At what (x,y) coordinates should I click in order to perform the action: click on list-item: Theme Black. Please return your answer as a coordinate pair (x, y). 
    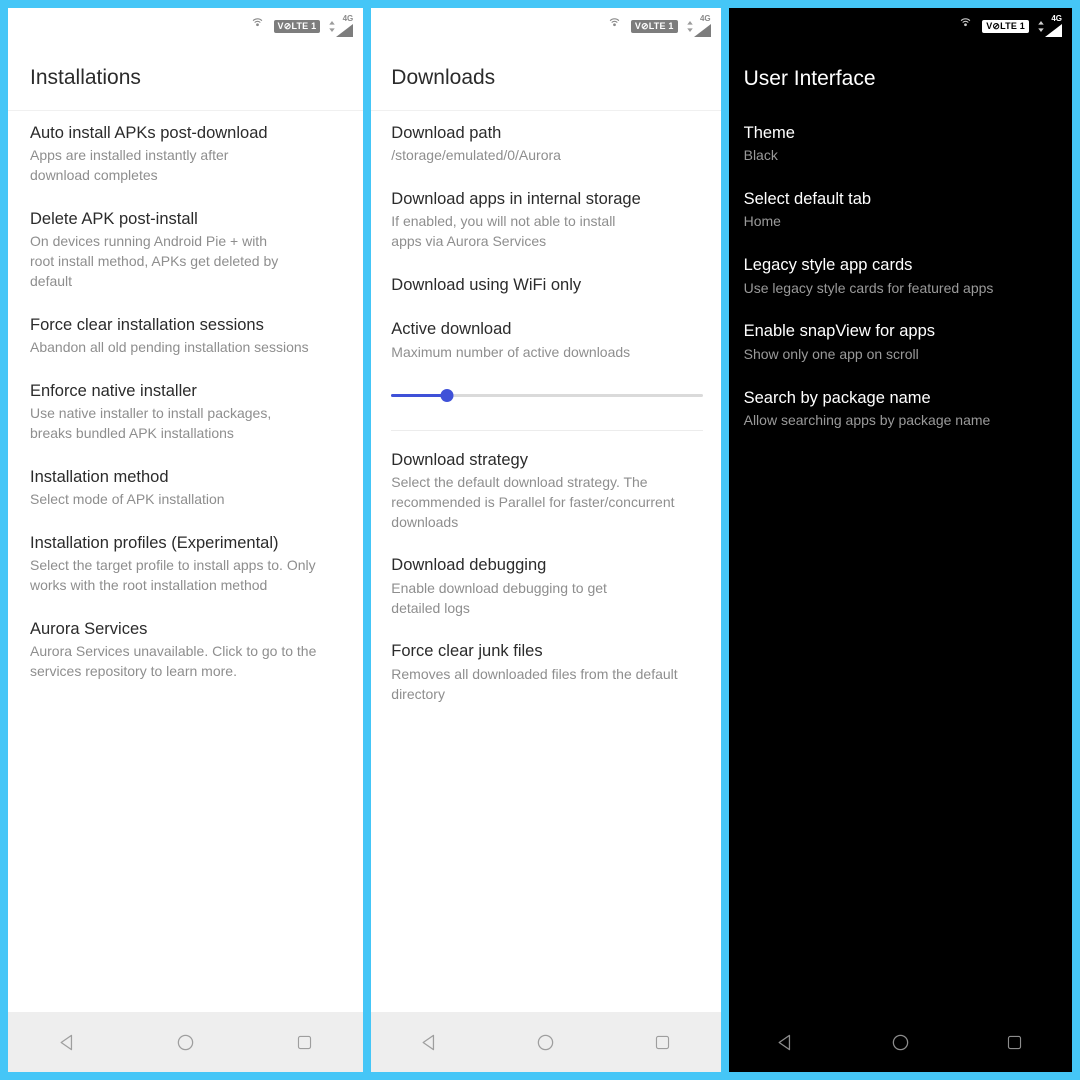
    Looking at the image, I should click on (908, 144).